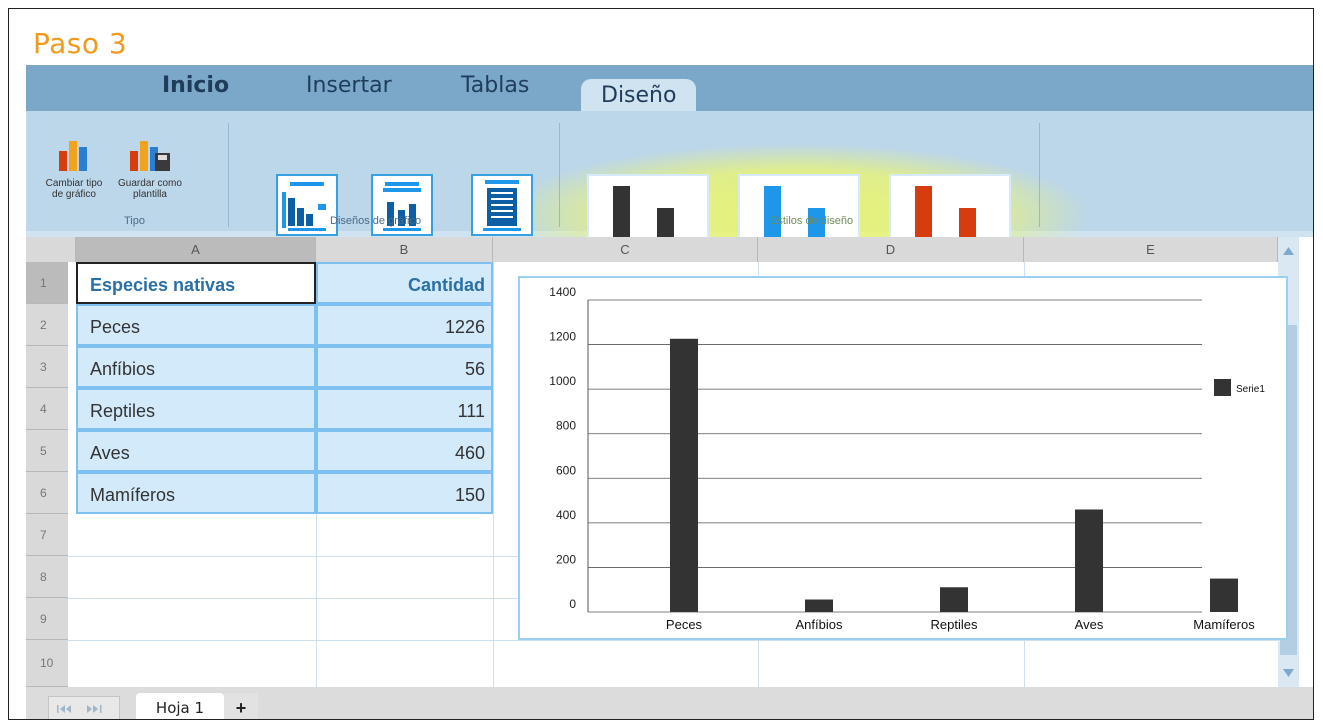 The height and width of the screenshot is (728, 1323). Describe the element at coordinates (74, 189) in the screenshot. I see `change-chart-type-label: Cambiar tipo de gráfico` at that location.